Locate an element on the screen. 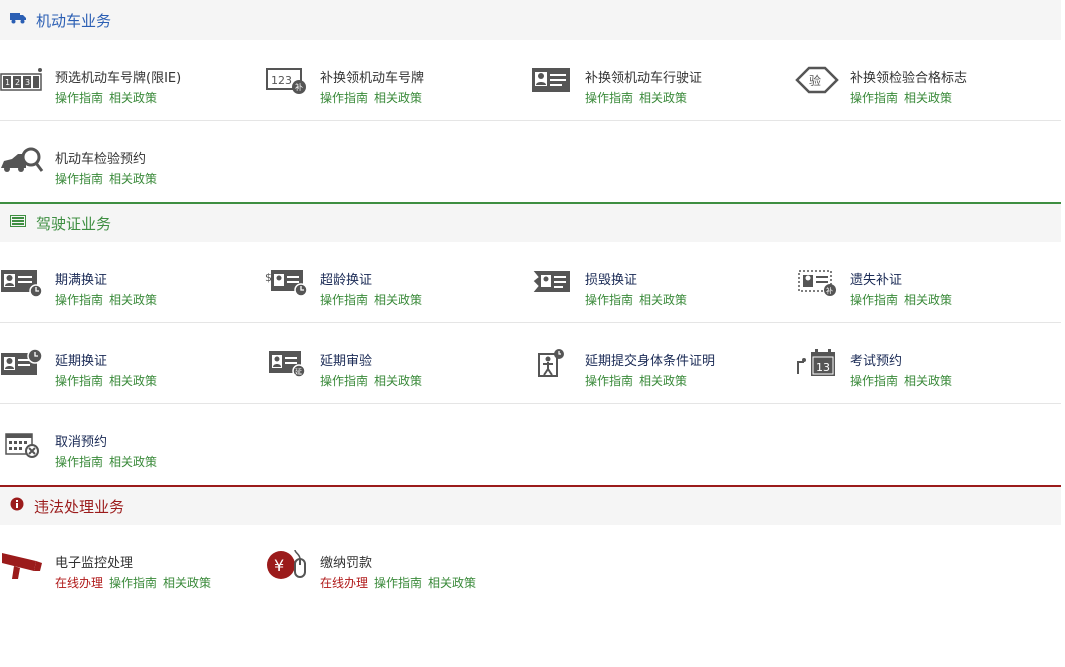 This screenshot has width=1065, height=667. service-name: 电子监控处理 is located at coordinates (94, 561).